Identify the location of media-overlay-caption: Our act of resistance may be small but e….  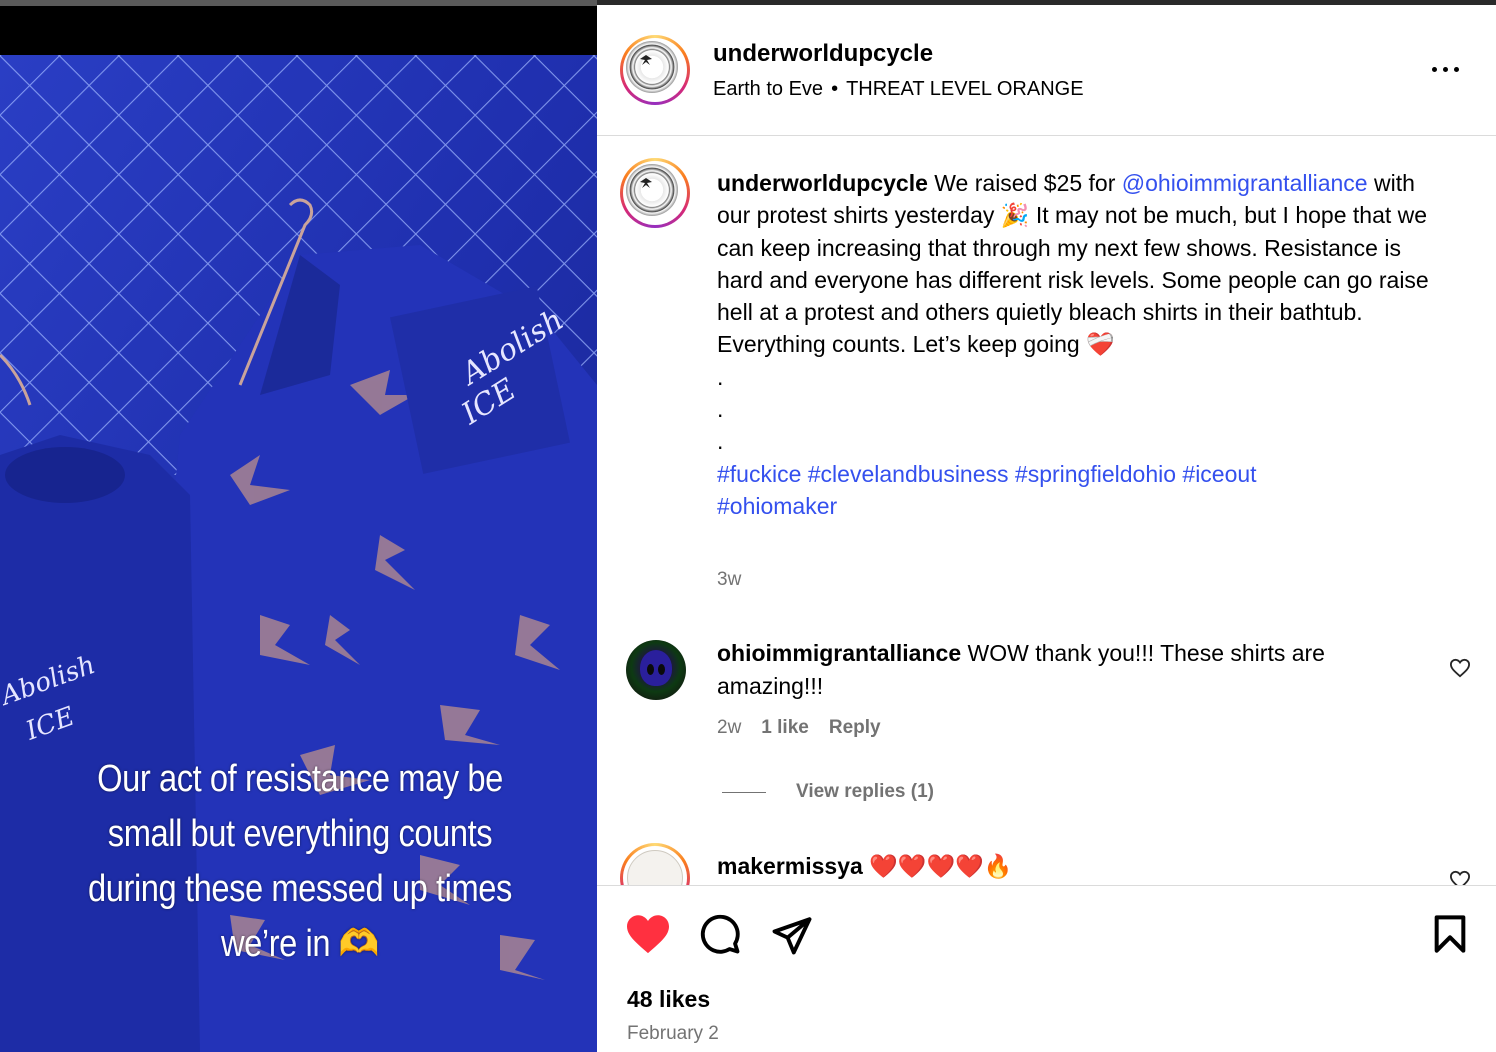
(300, 862).